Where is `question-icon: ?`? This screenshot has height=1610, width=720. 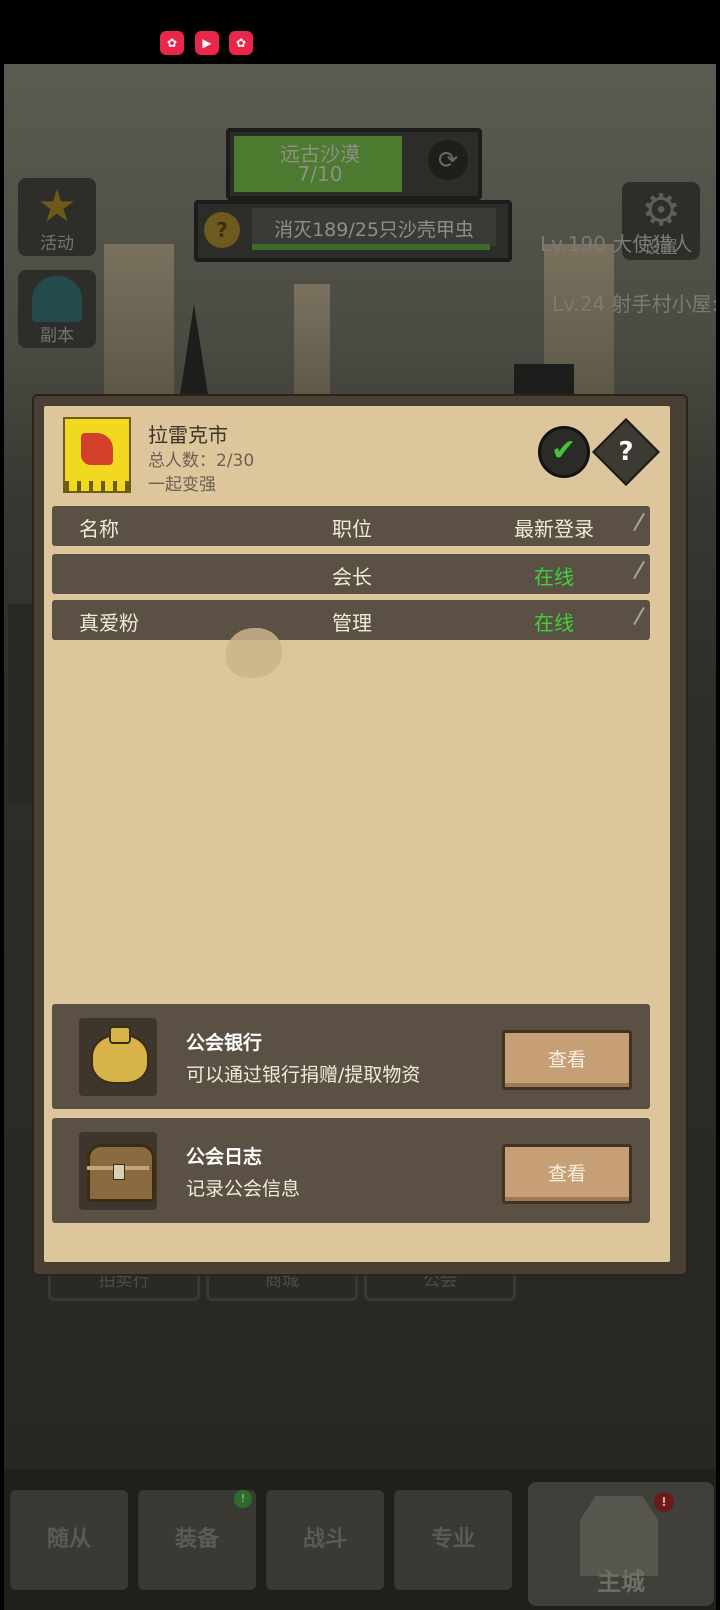
question-icon: ? is located at coordinates (626, 452).